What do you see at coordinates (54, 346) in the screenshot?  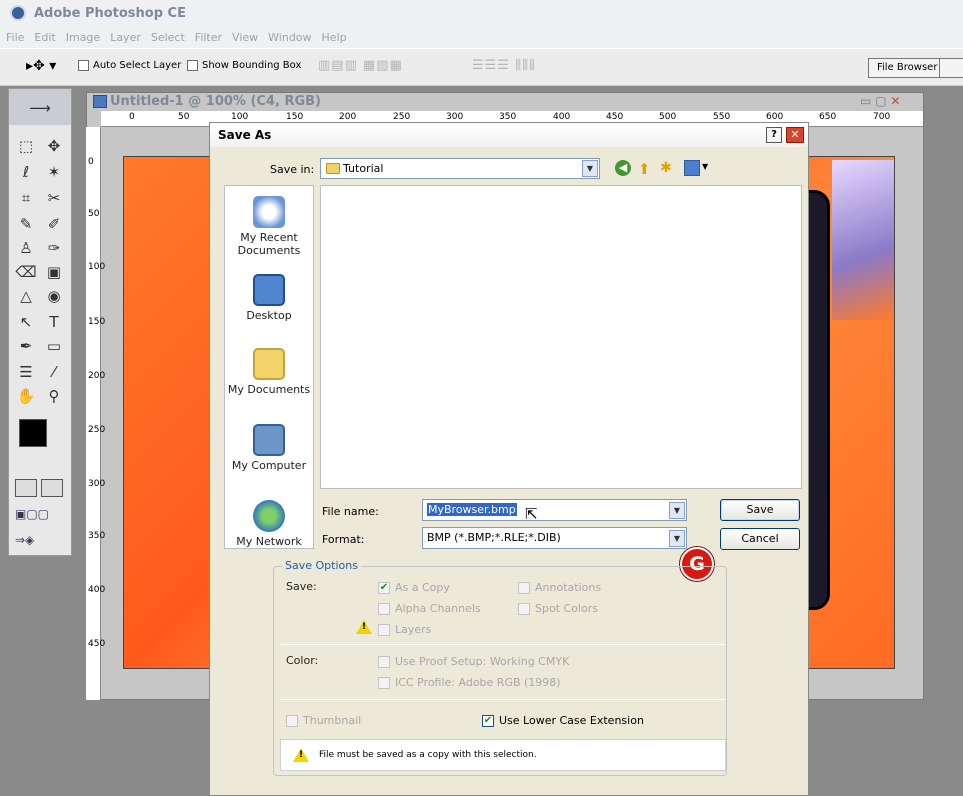 I see `shape-tool-icon: ▭` at bounding box center [54, 346].